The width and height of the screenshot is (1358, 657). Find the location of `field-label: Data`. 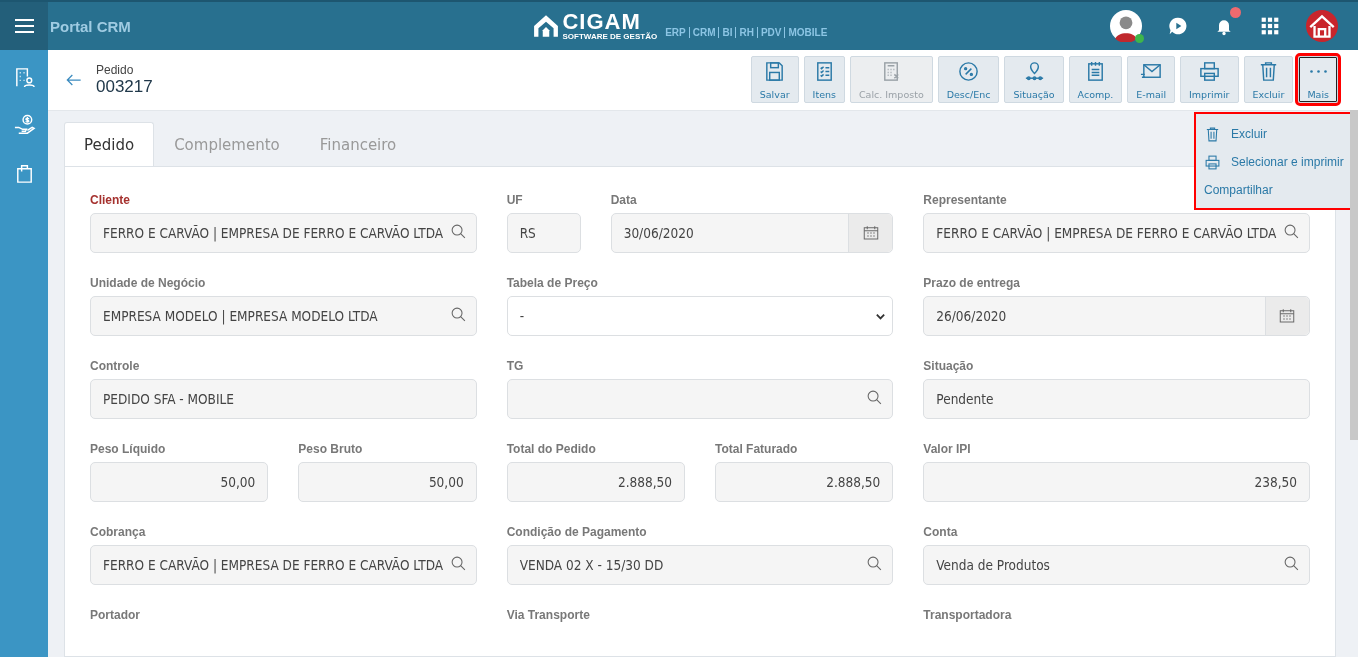

field-label: Data is located at coordinates (624, 200).